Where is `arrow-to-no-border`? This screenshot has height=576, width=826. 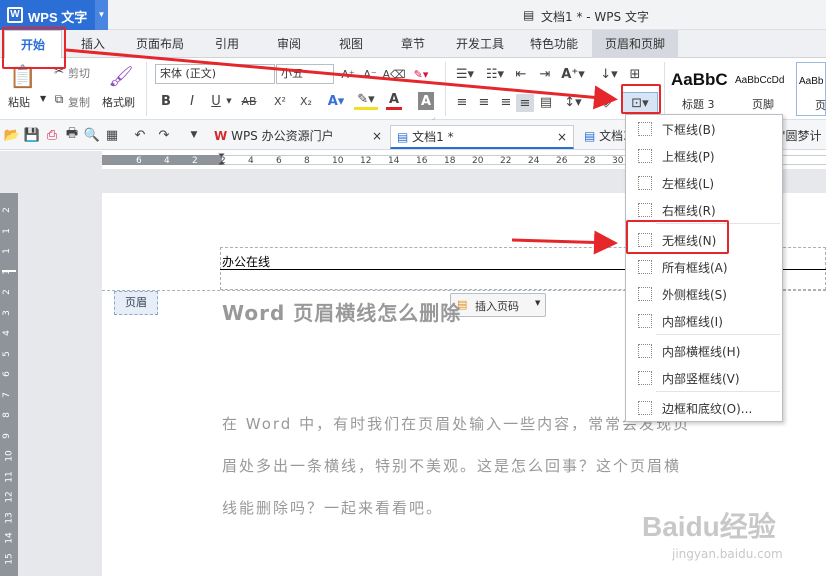 arrow-to-no-border is located at coordinates (564, 242).